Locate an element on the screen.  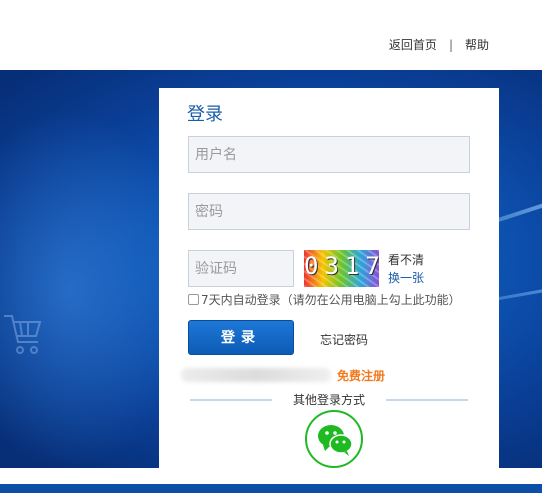
captcha-hint: 看不清 is located at coordinates (406, 260).